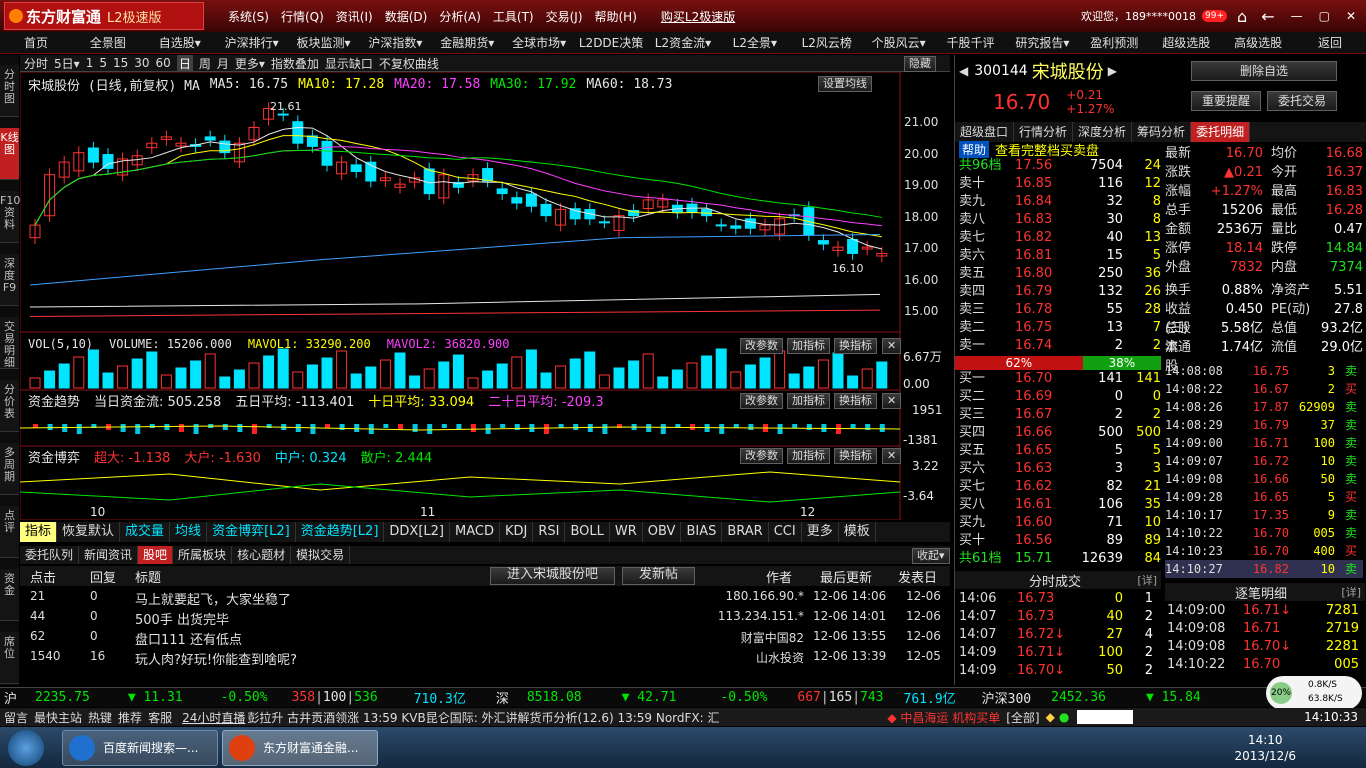  What do you see at coordinates (698, 16) in the screenshot?
I see `buy-l2-link: 购买L2极速版` at bounding box center [698, 16].